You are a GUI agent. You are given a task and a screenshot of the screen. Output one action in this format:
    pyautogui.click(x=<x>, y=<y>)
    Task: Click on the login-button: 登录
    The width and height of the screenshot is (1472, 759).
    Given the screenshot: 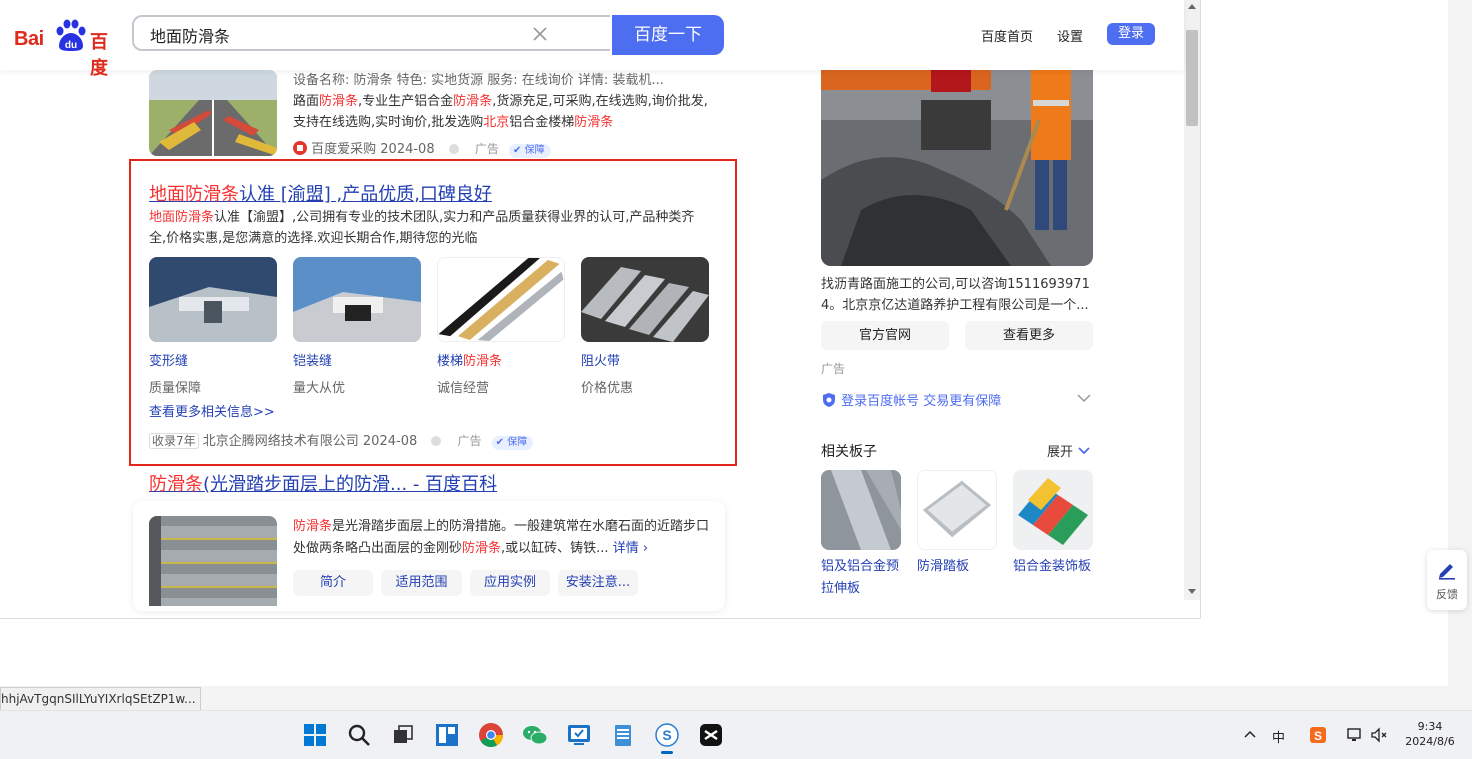 What is the action you would take?
    pyautogui.click(x=1131, y=34)
    